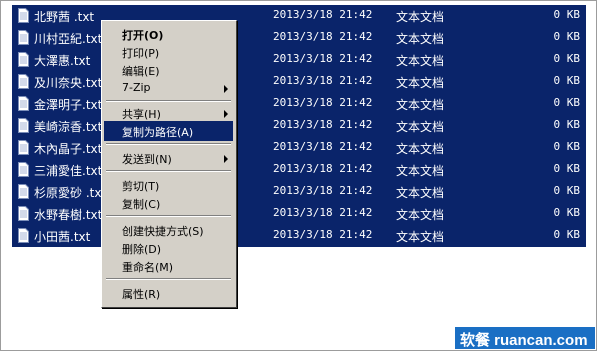 This screenshot has height=351, width=597. I want to click on menu-item-send-to: 发送到(N), so click(168, 158).